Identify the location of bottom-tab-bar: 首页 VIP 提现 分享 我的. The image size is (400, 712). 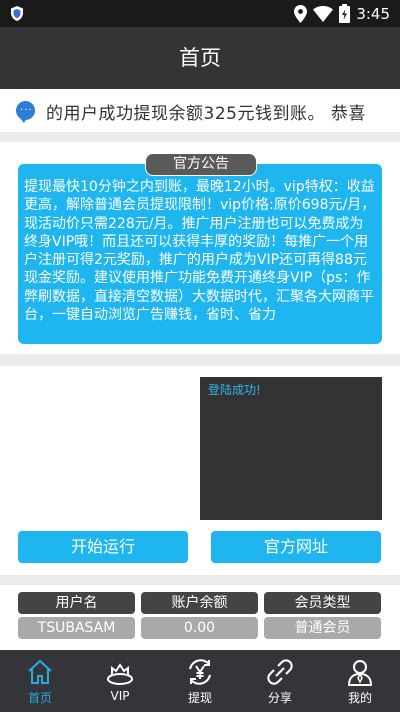
(200, 681).